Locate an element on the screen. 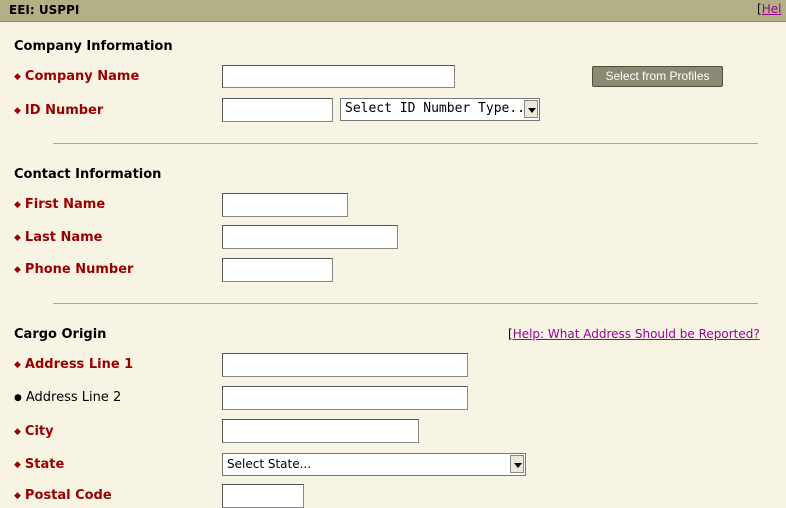 The width and height of the screenshot is (786, 508). state-label: ◆ State is located at coordinates (39, 464).